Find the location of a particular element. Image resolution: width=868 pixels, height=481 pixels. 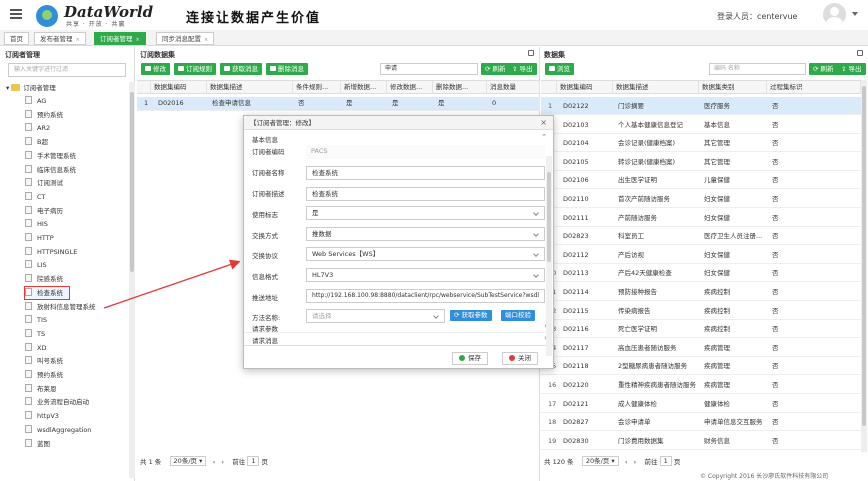

copyright: © Copyright 2016 长沙廖氏软件科技有限公司 is located at coordinates (764, 476).